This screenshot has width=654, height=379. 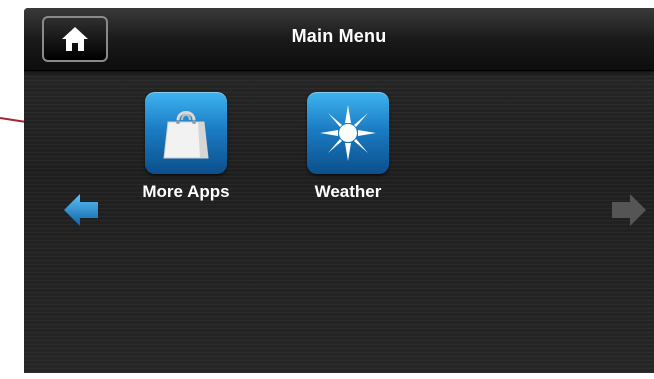 I want to click on app-tile-more-apps: More Apps, so click(x=186, y=147).